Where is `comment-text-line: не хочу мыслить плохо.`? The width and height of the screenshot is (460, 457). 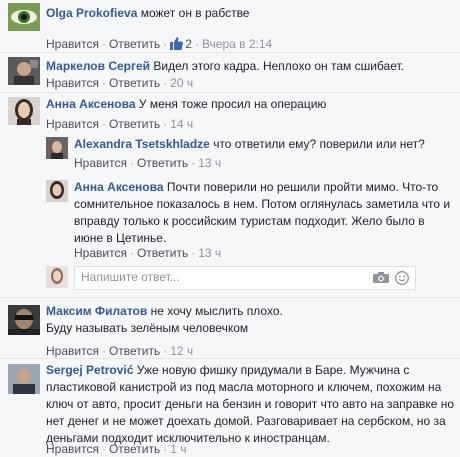 comment-text-line: не хочу мыслить плохо. is located at coordinates (216, 311).